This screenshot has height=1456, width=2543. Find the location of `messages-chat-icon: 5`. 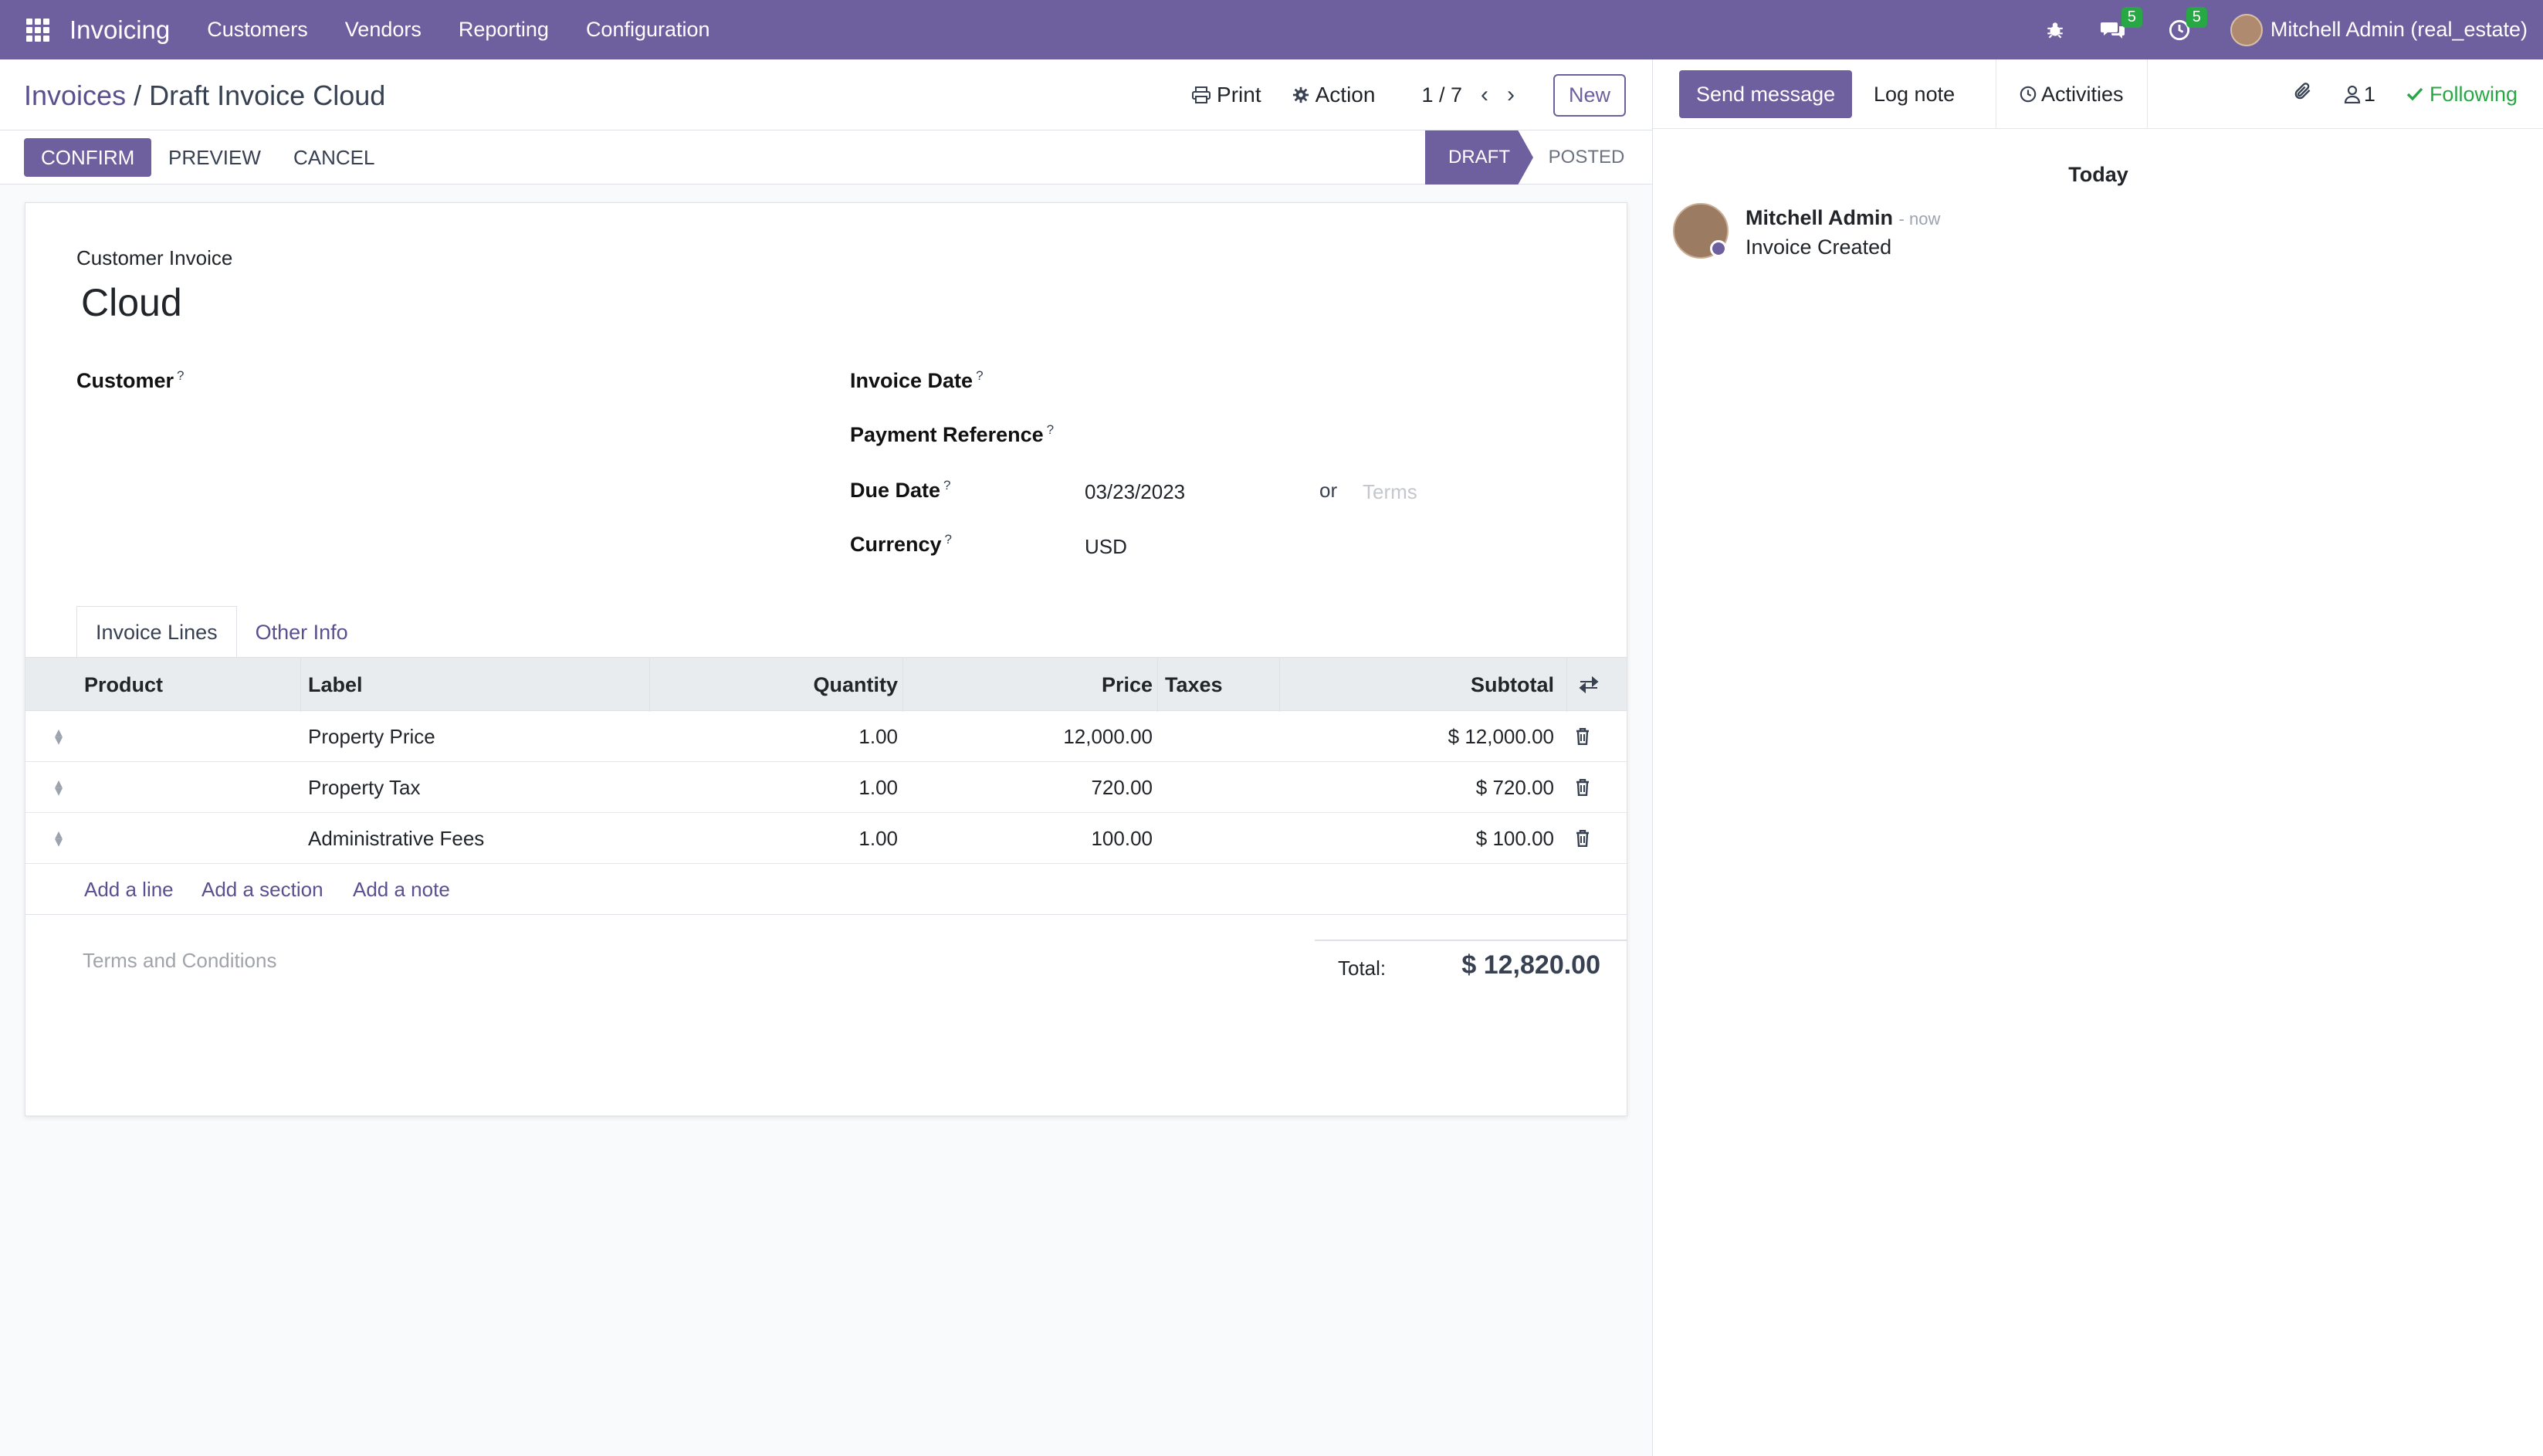

messages-chat-icon: 5 is located at coordinates (2121, 24).